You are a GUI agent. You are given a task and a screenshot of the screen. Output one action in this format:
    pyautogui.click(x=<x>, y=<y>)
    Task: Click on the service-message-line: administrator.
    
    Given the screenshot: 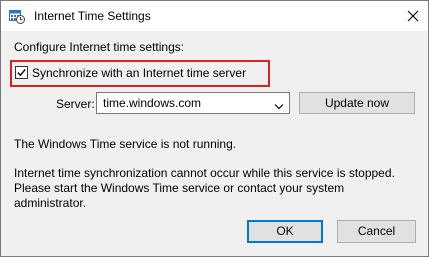 What is the action you would take?
    pyautogui.click(x=50, y=203)
    